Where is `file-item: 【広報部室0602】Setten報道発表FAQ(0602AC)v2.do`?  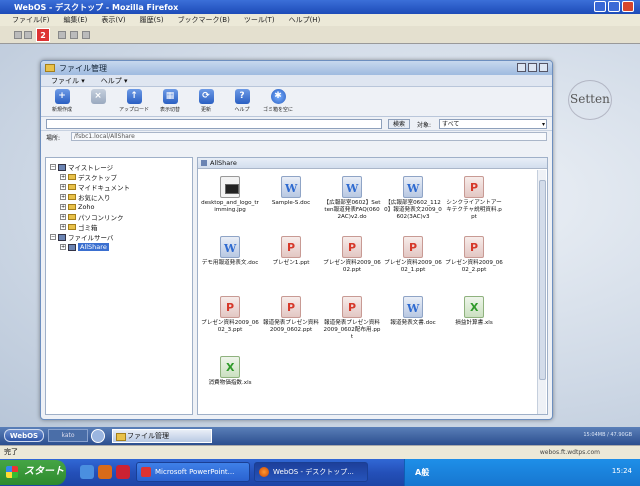 file-item: 【広報部室0602】Setten報道発表FAQ(0602AC)v2.do is located at coordinates (352, 198).